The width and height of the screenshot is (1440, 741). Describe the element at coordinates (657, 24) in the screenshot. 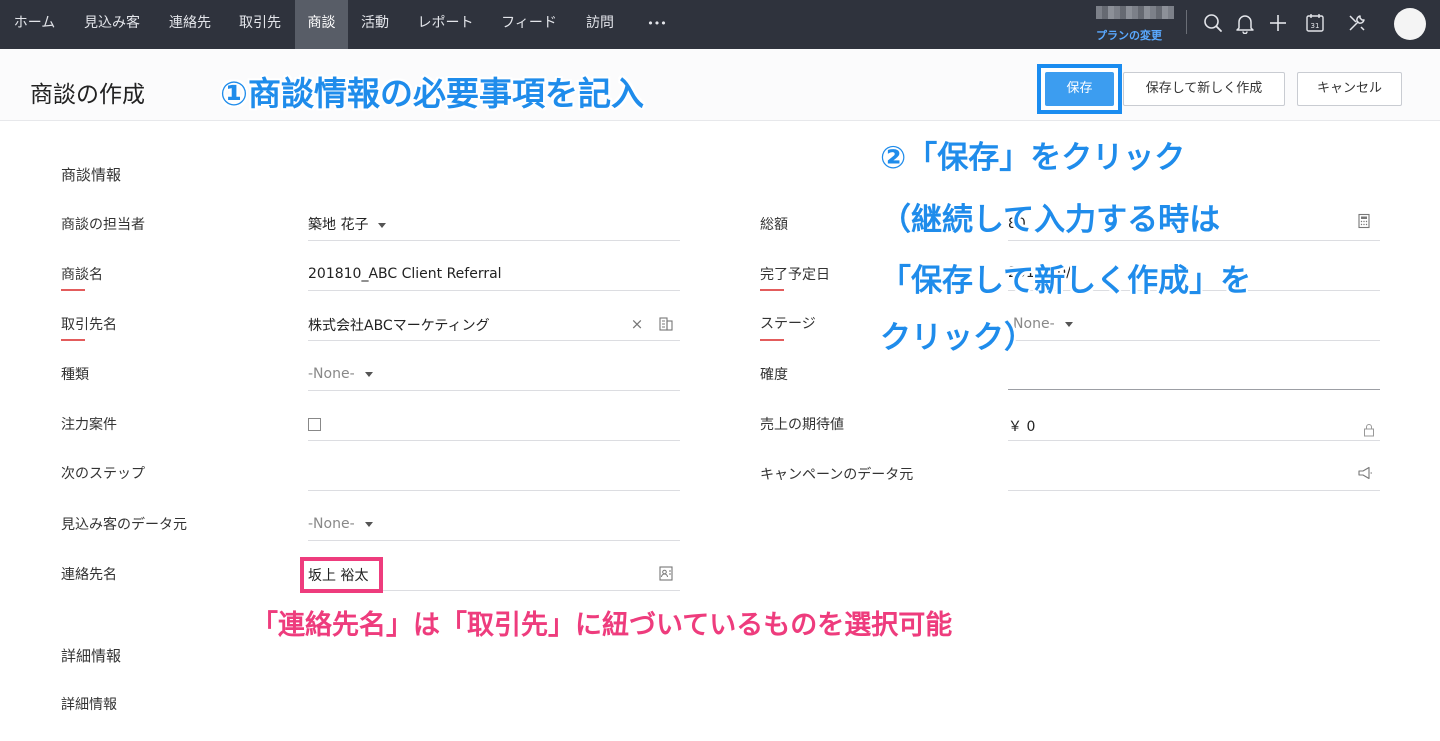

I see `nav-more-icon: •••` at that location.